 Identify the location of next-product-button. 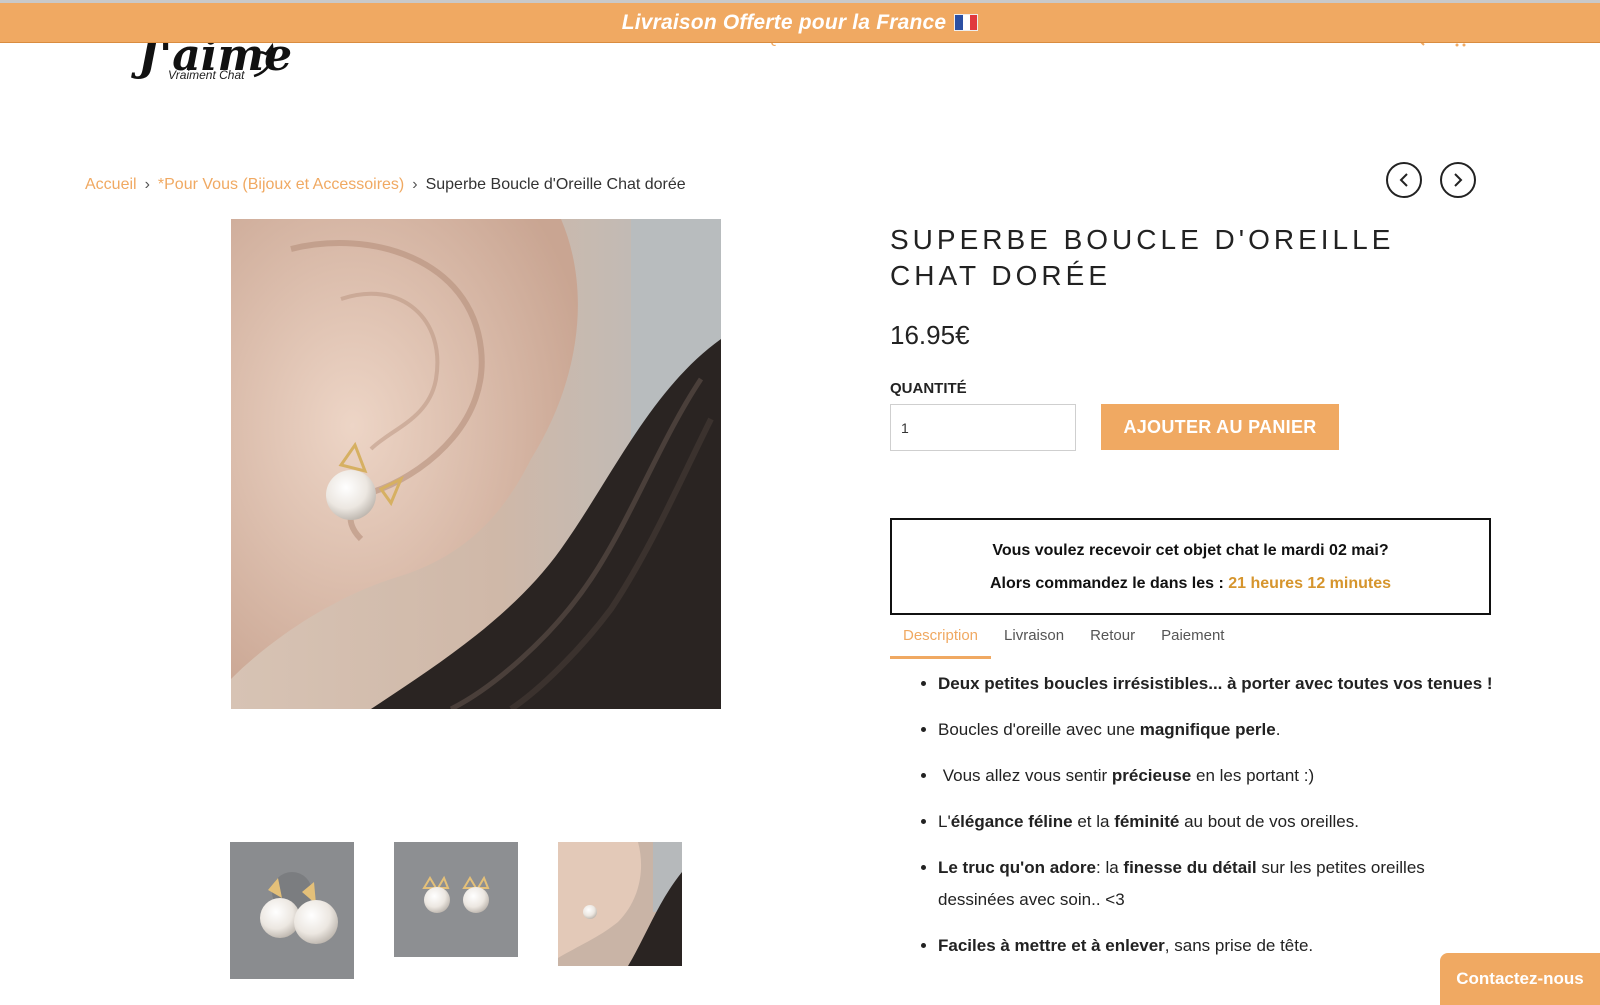
(1458, 180).